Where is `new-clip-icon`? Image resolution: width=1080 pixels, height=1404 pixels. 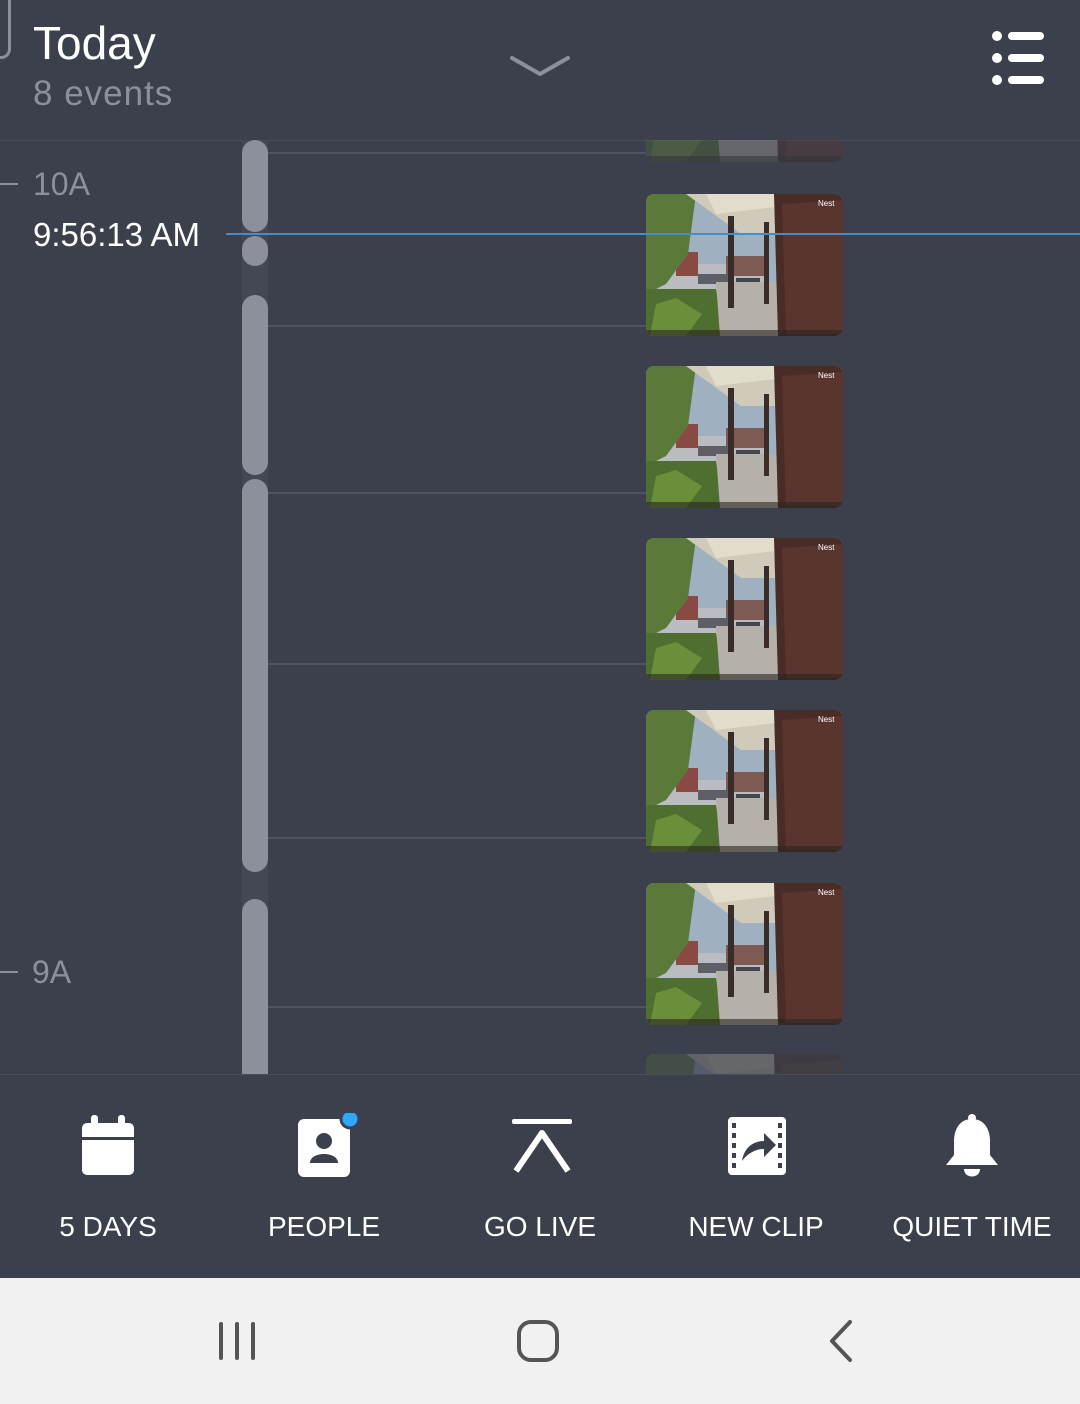 new-clip-icon is located at coordinates (756, 1146).